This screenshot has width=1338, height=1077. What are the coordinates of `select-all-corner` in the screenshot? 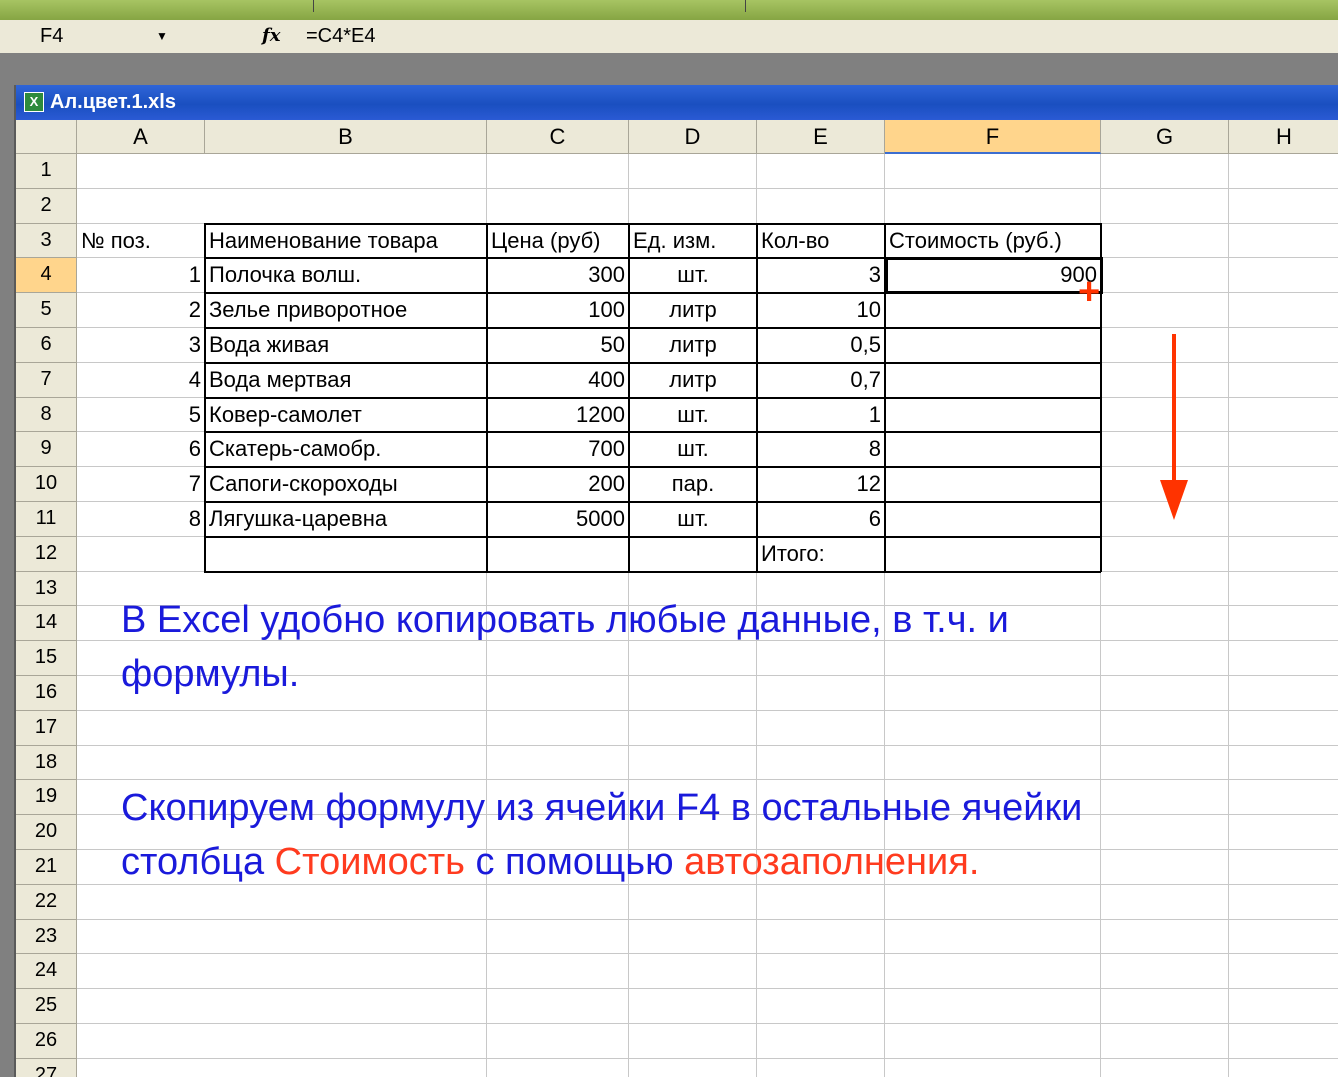 It's located at (46, 137).